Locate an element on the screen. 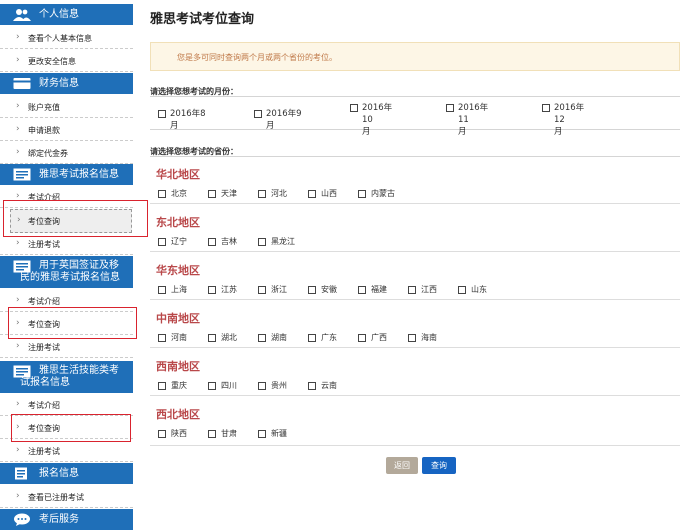 The image size is (682, 532). sidebar-header-finance: 财务信息 is located at coordinates (66, 83).